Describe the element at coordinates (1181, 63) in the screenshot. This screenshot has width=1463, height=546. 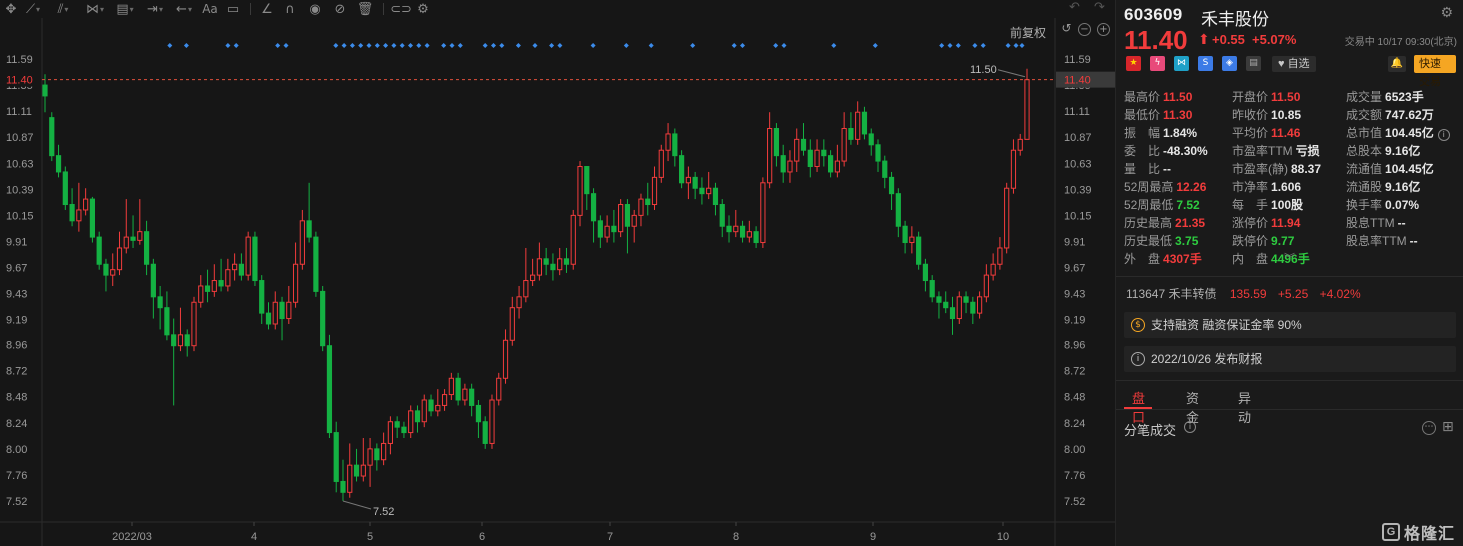
I see `connect-icon: ⋈` at that location.